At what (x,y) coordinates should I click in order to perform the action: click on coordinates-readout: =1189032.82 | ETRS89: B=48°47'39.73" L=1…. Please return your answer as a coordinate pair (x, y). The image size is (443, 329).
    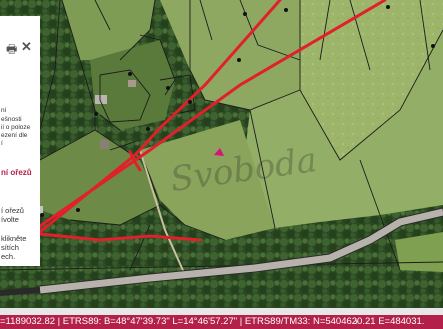
    Looking at the image, I should click on (212, 321).